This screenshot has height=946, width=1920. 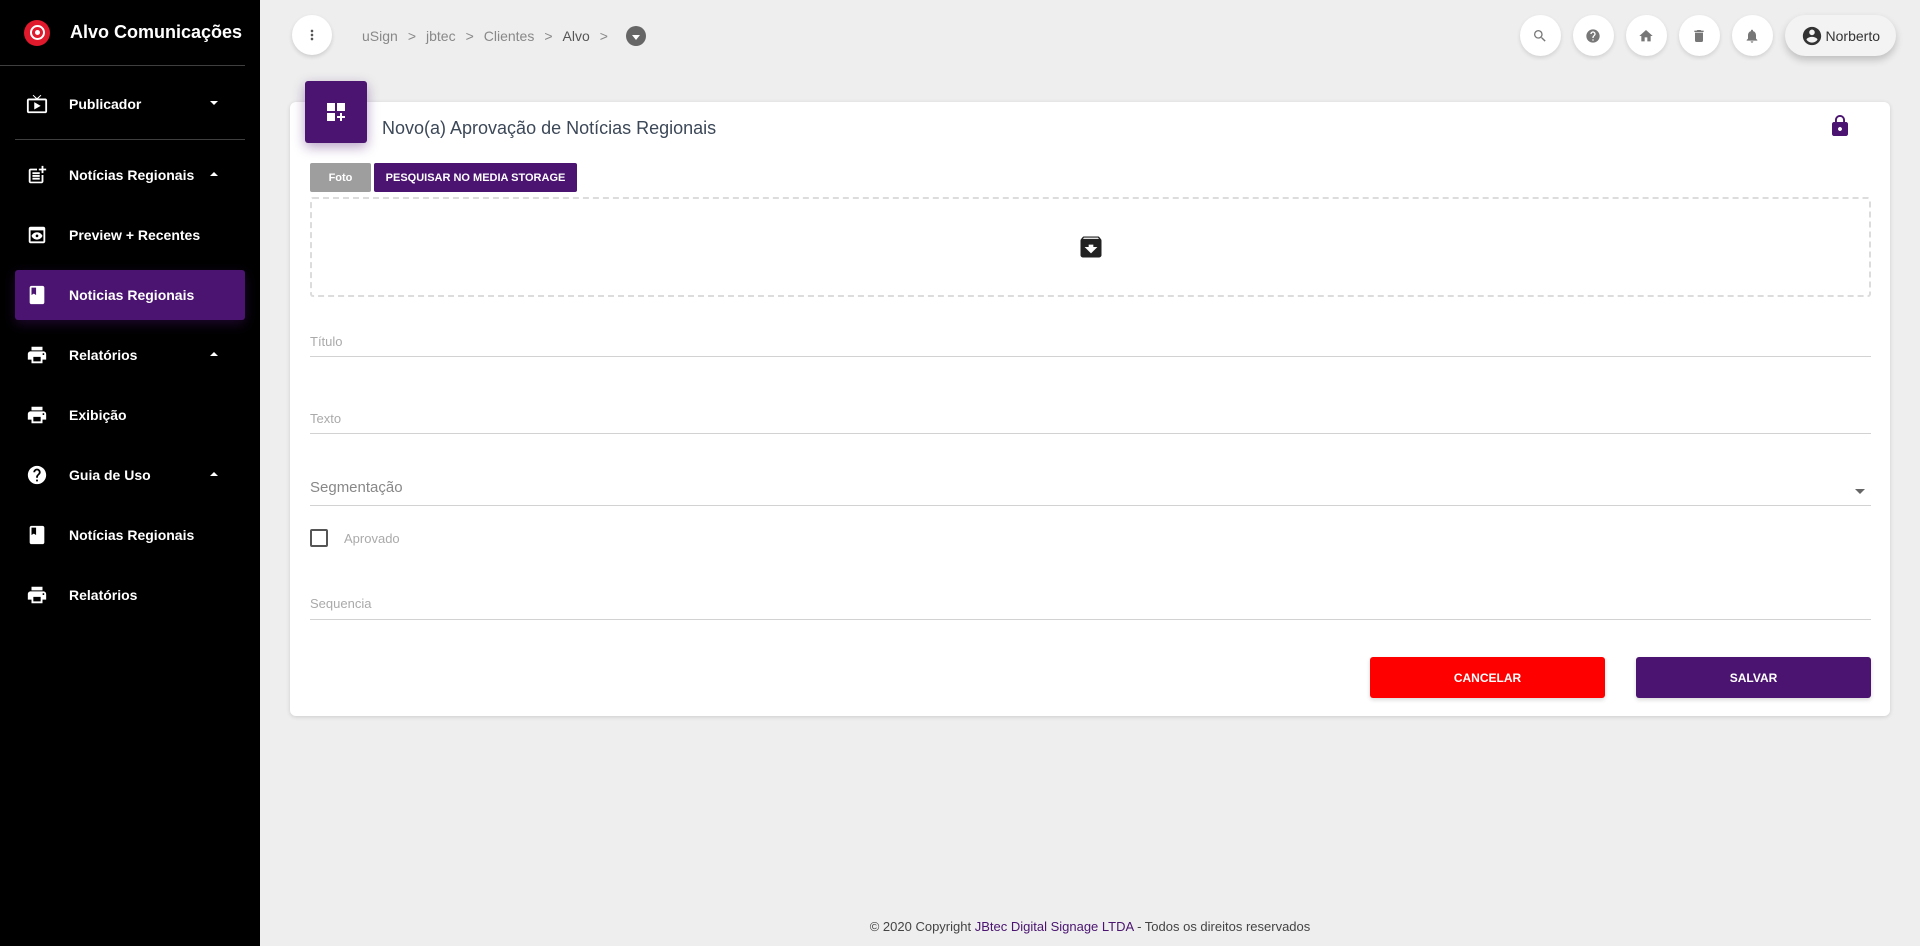 I want to click on archive-icon, so click(x=1090, y=247).